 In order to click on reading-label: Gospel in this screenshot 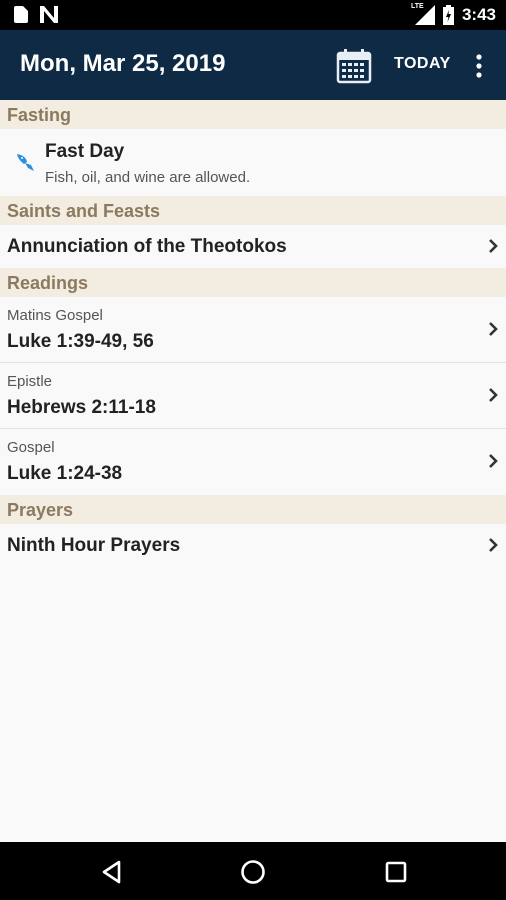, I will do `click(31, 447)`.